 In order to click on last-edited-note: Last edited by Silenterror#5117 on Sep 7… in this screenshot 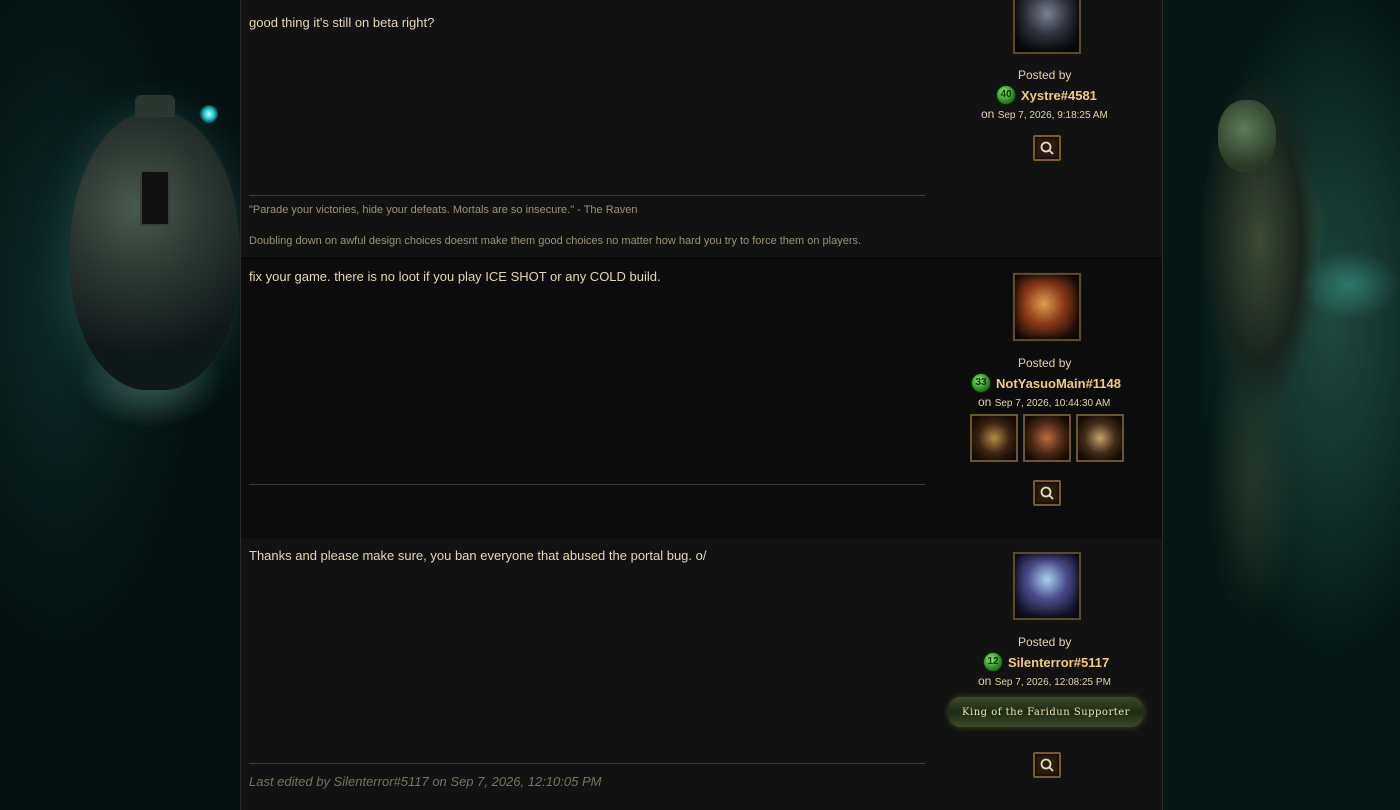, I will do `click(425, 781)`.